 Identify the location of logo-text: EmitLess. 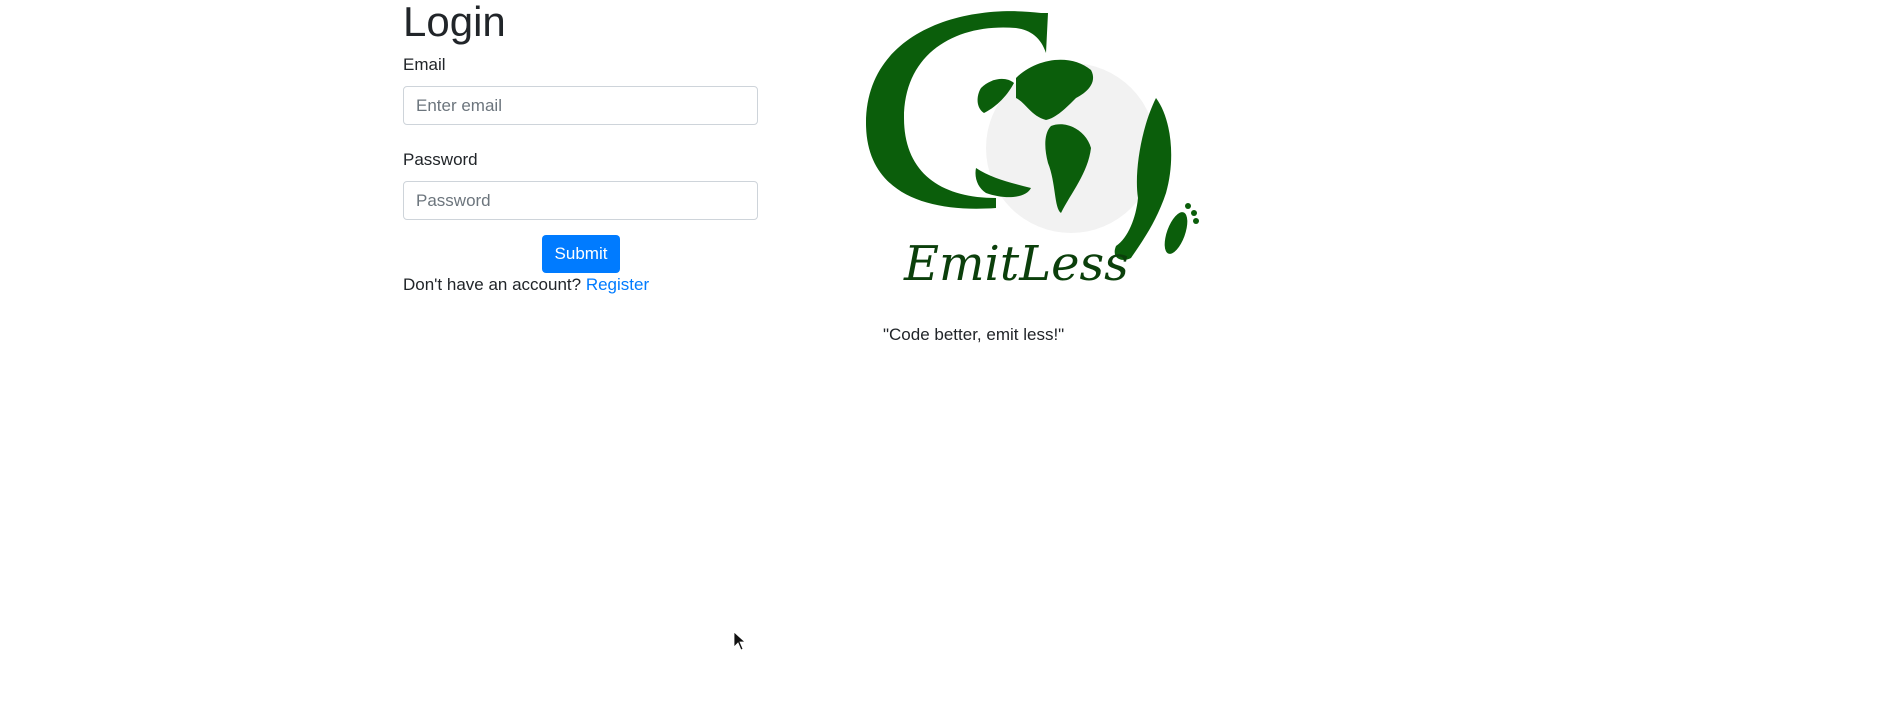
(1016, 264).